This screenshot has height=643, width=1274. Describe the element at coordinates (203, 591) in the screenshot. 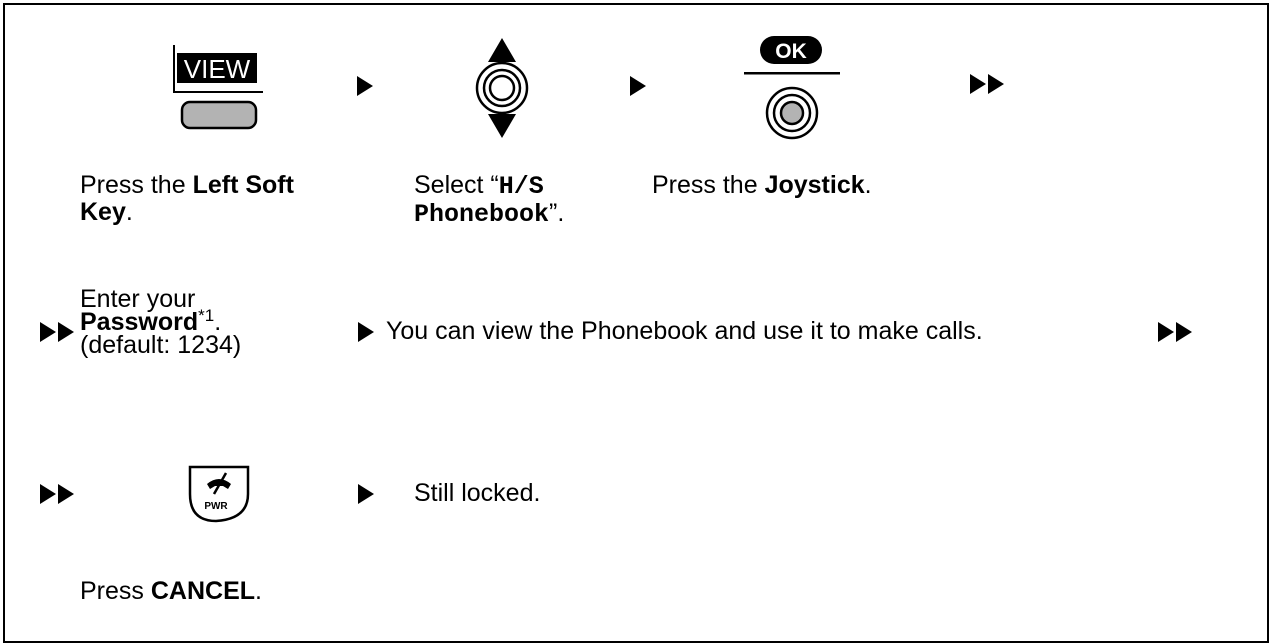

I see `step7-bold: CANCEL` at that location.